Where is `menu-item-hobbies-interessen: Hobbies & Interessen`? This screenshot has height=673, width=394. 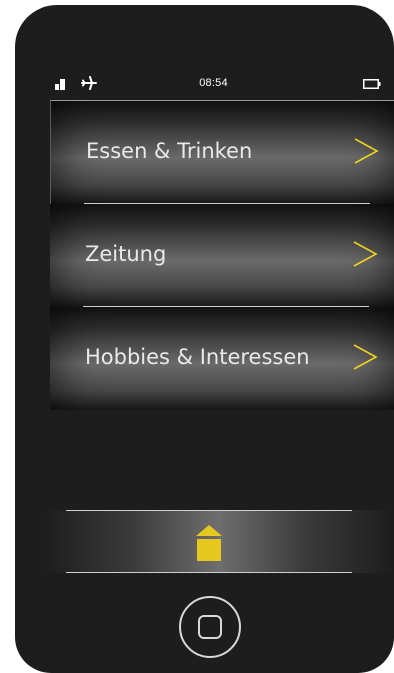 menu-item-hobbies-interessen: Hobbies & Interessen is located at coordinates (222, 358).